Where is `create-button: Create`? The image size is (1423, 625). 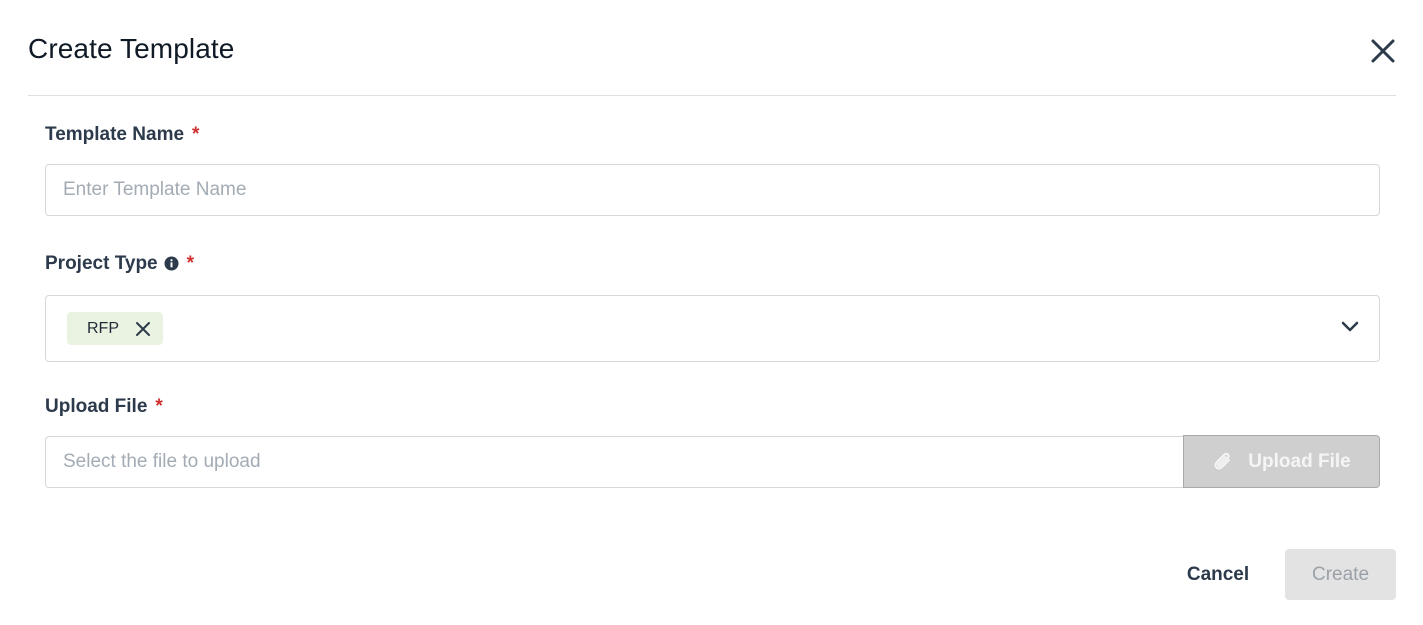 create-button: Create is located at coordinates (1340, 574).